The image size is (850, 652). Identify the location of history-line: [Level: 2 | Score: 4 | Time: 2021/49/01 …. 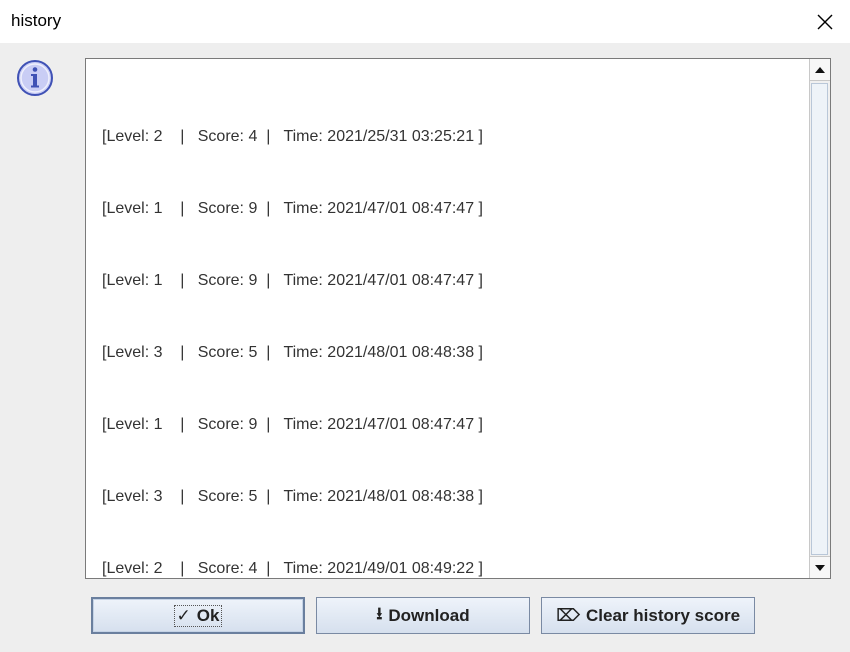
(292, 568).